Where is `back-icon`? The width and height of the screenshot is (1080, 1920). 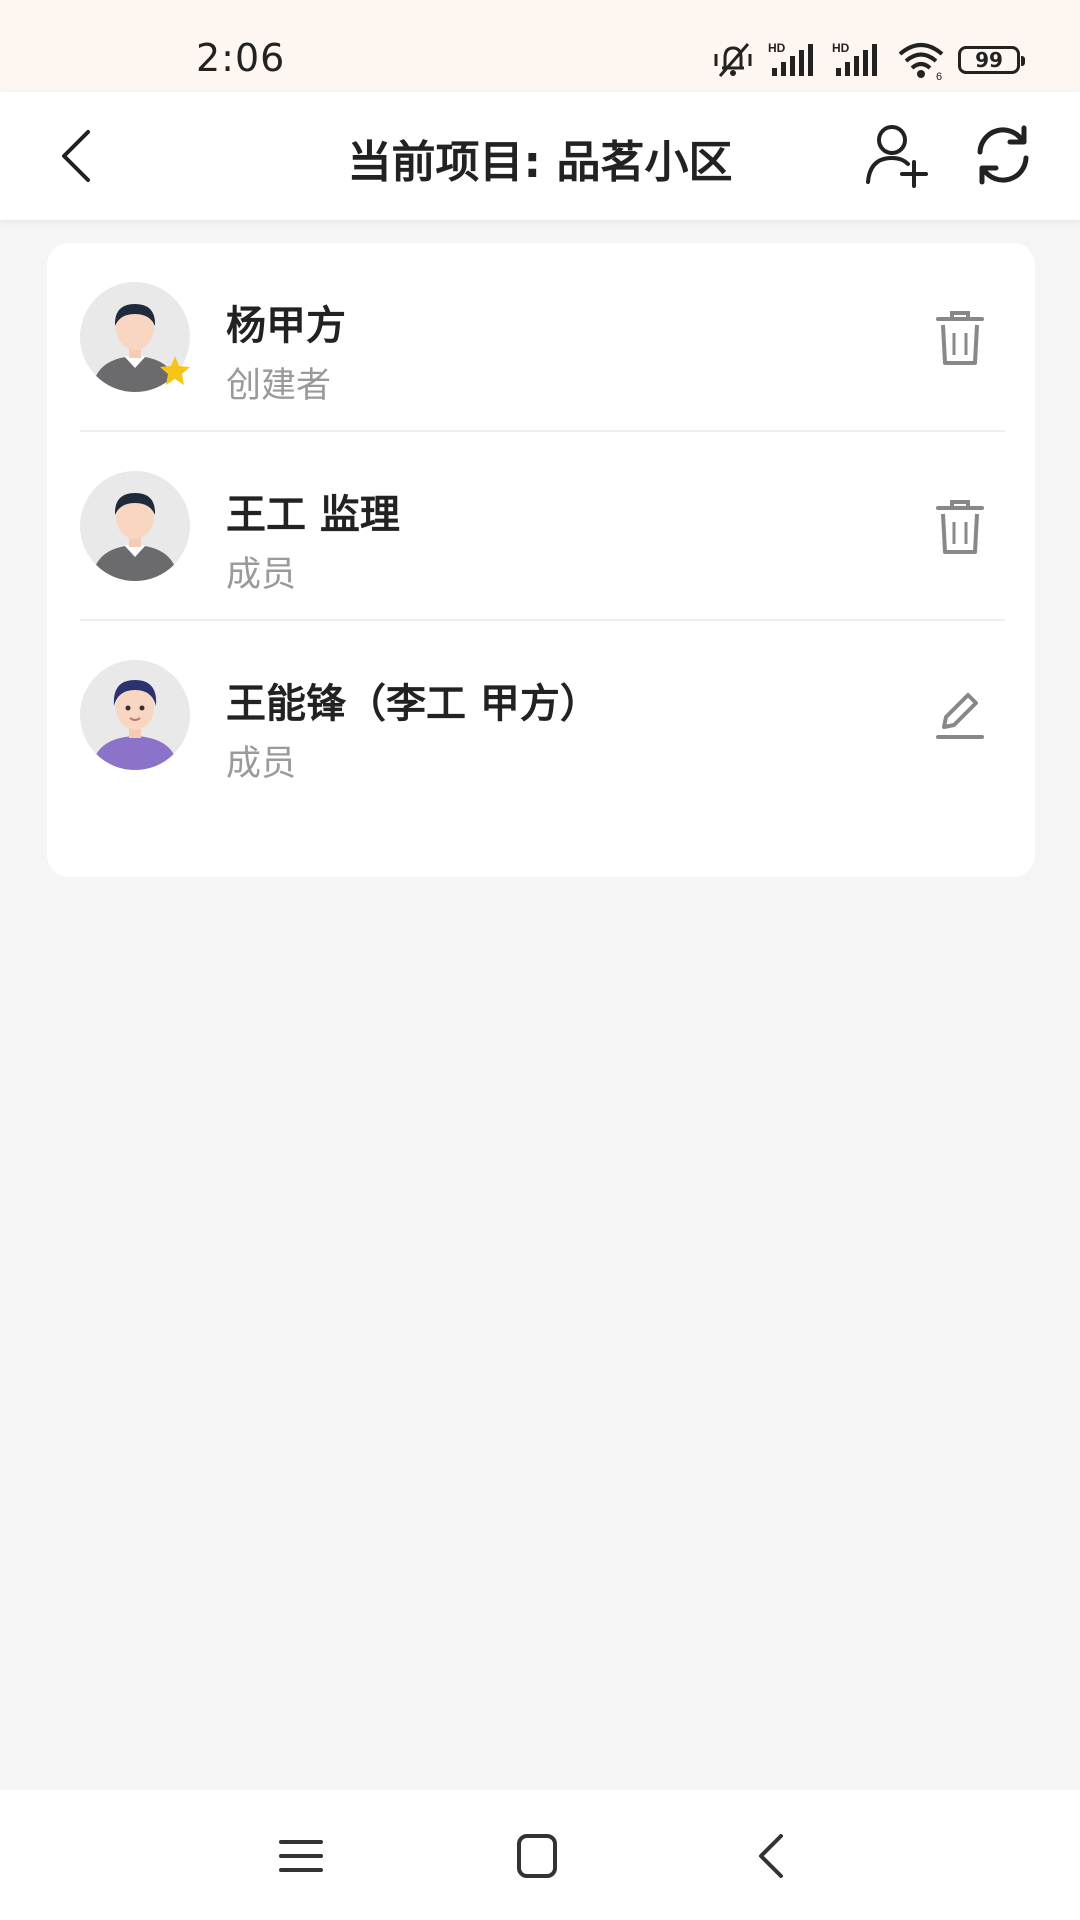 back-icon is located at coordinates (771, 1856).